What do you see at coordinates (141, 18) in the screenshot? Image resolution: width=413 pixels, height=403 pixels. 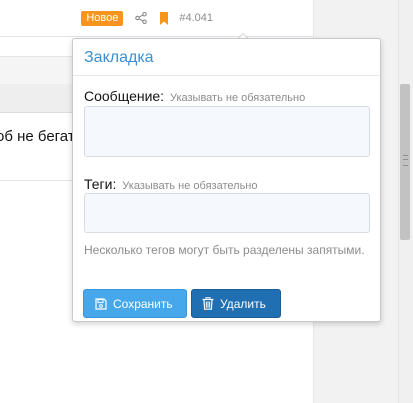 I see `share-icon` at bounding box center [141, 18].